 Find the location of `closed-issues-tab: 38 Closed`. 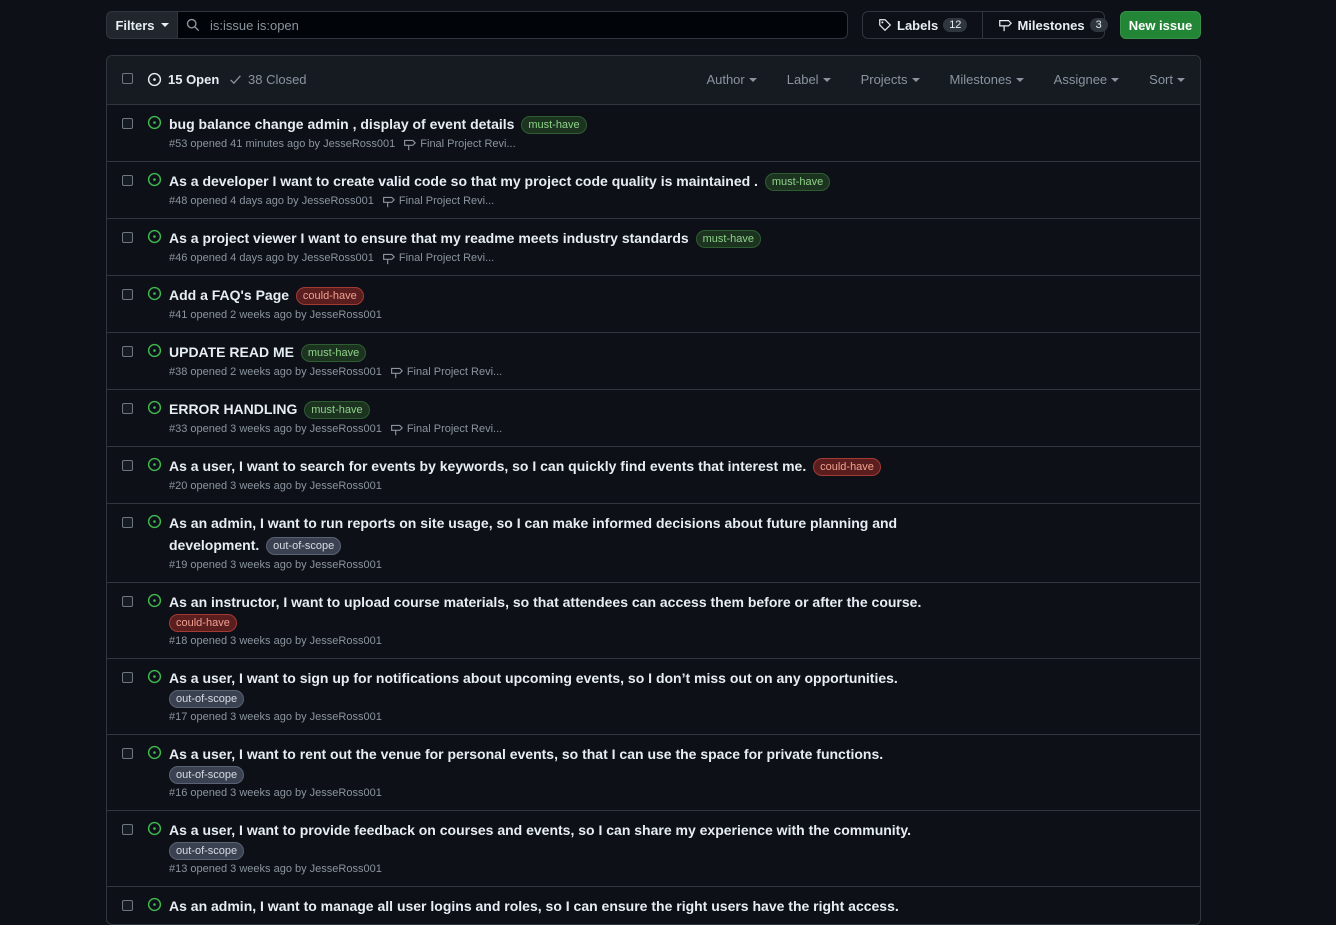

closed-issues-tab: 38 Closed is located at coordinates (268, 79).